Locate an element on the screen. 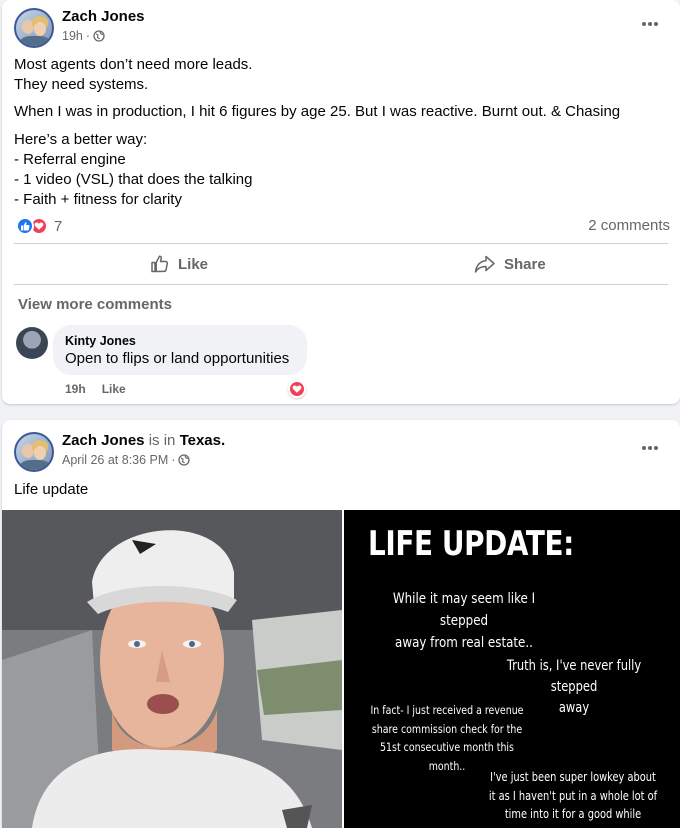  reaction-summary: 7 is located at coordinates (39, 226).